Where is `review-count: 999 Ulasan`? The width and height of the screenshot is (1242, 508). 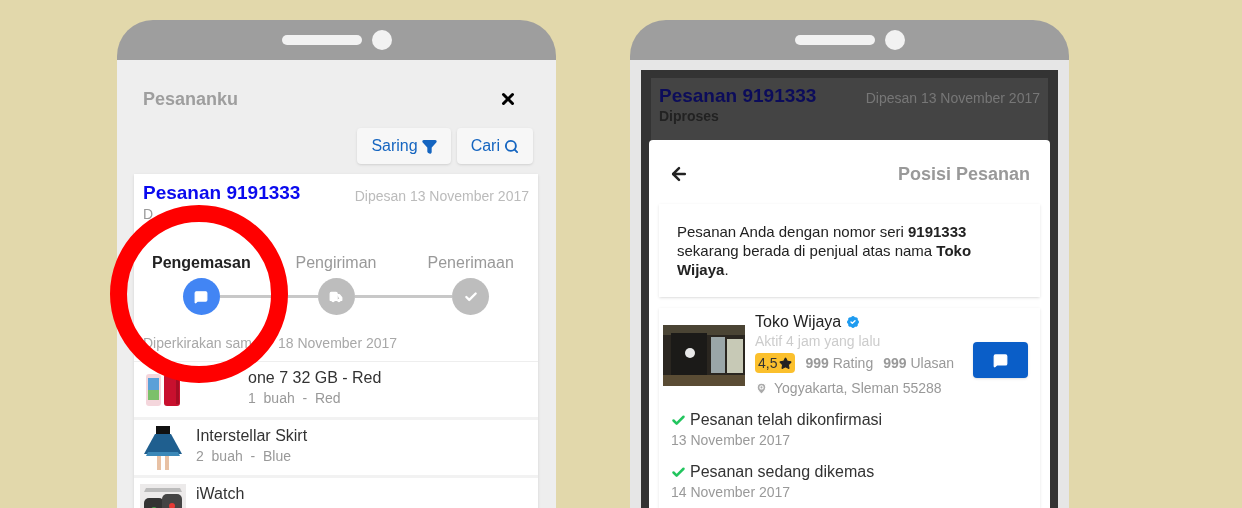 review-count: 999 Ulasan is located at coordinates (918, 363).